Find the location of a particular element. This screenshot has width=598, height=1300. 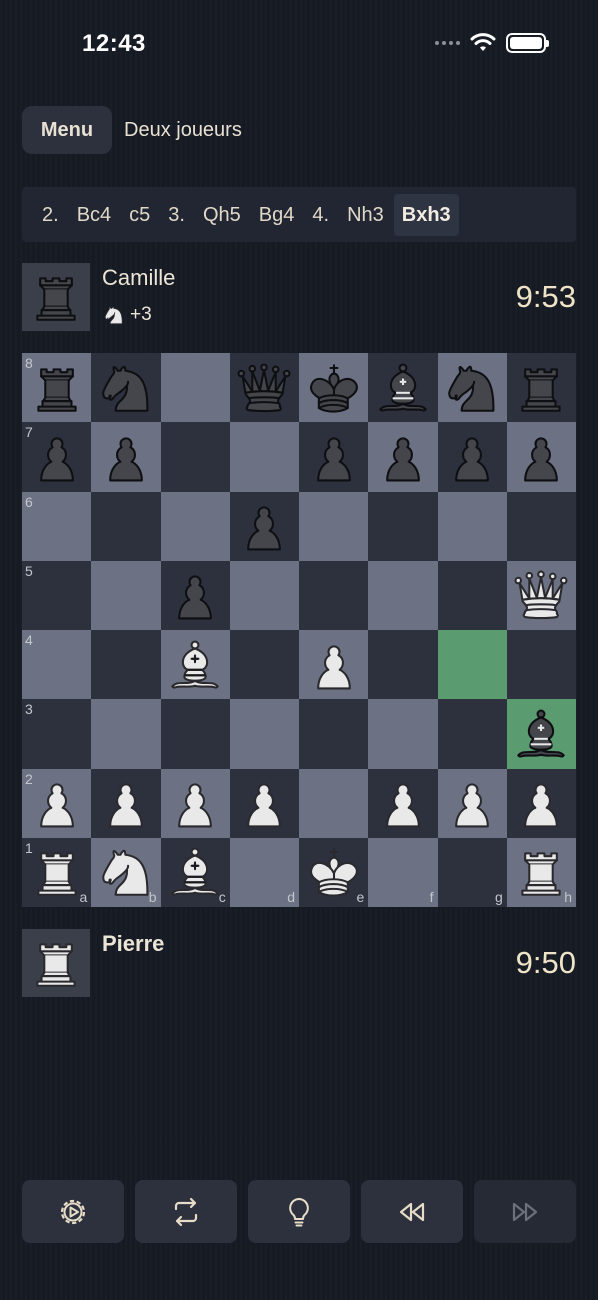

square-b7 is located at coordinates (126, 457).